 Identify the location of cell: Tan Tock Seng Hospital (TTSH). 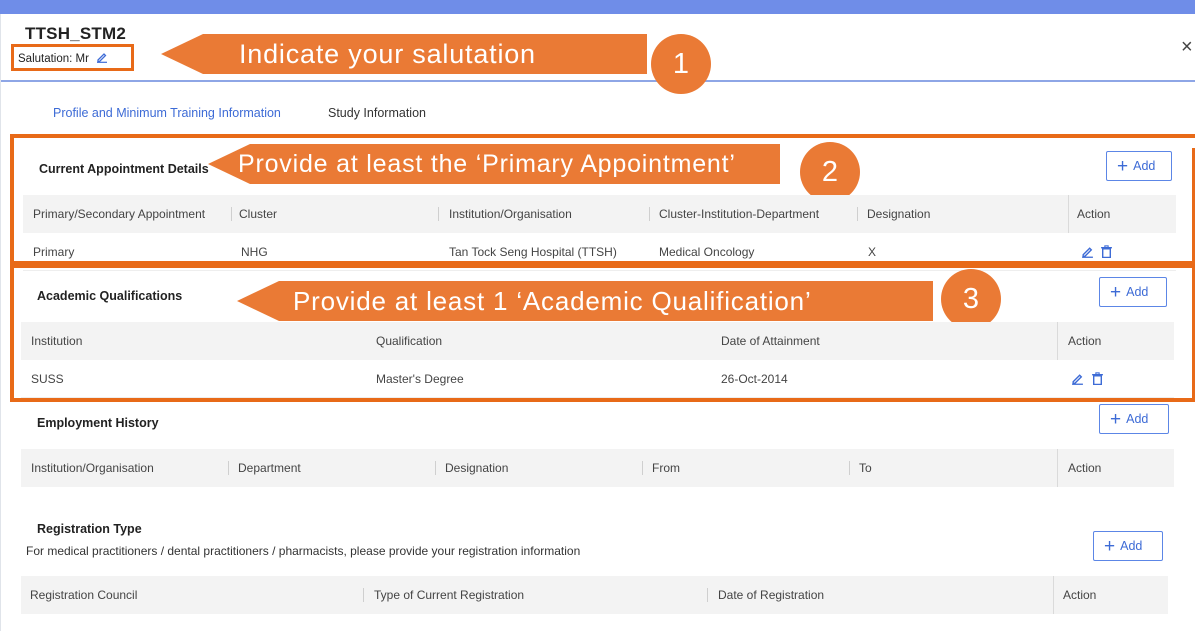
(533, 252).